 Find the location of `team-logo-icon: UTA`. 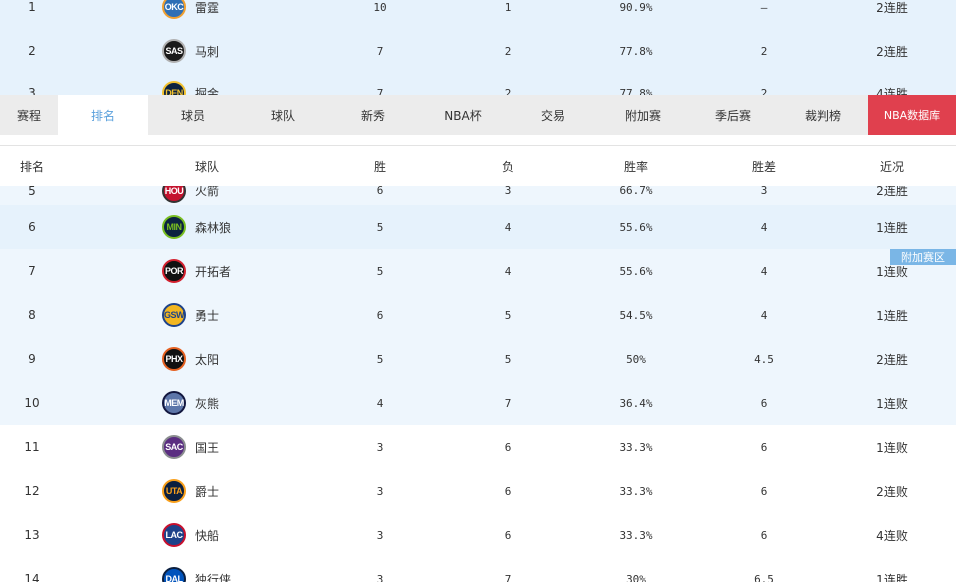

team-logo-icon: UTA is located at coordinates (174, 491).